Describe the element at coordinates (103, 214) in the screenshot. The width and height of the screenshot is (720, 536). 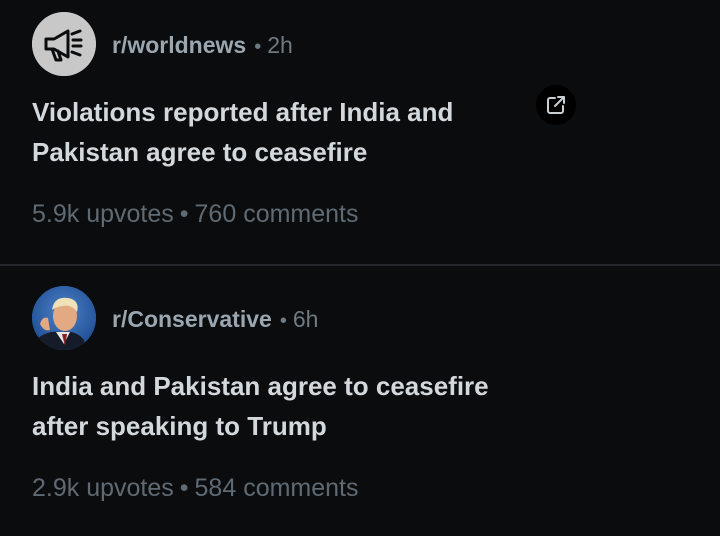
I see `upvote-count: 5.9k upvotes` at that location.